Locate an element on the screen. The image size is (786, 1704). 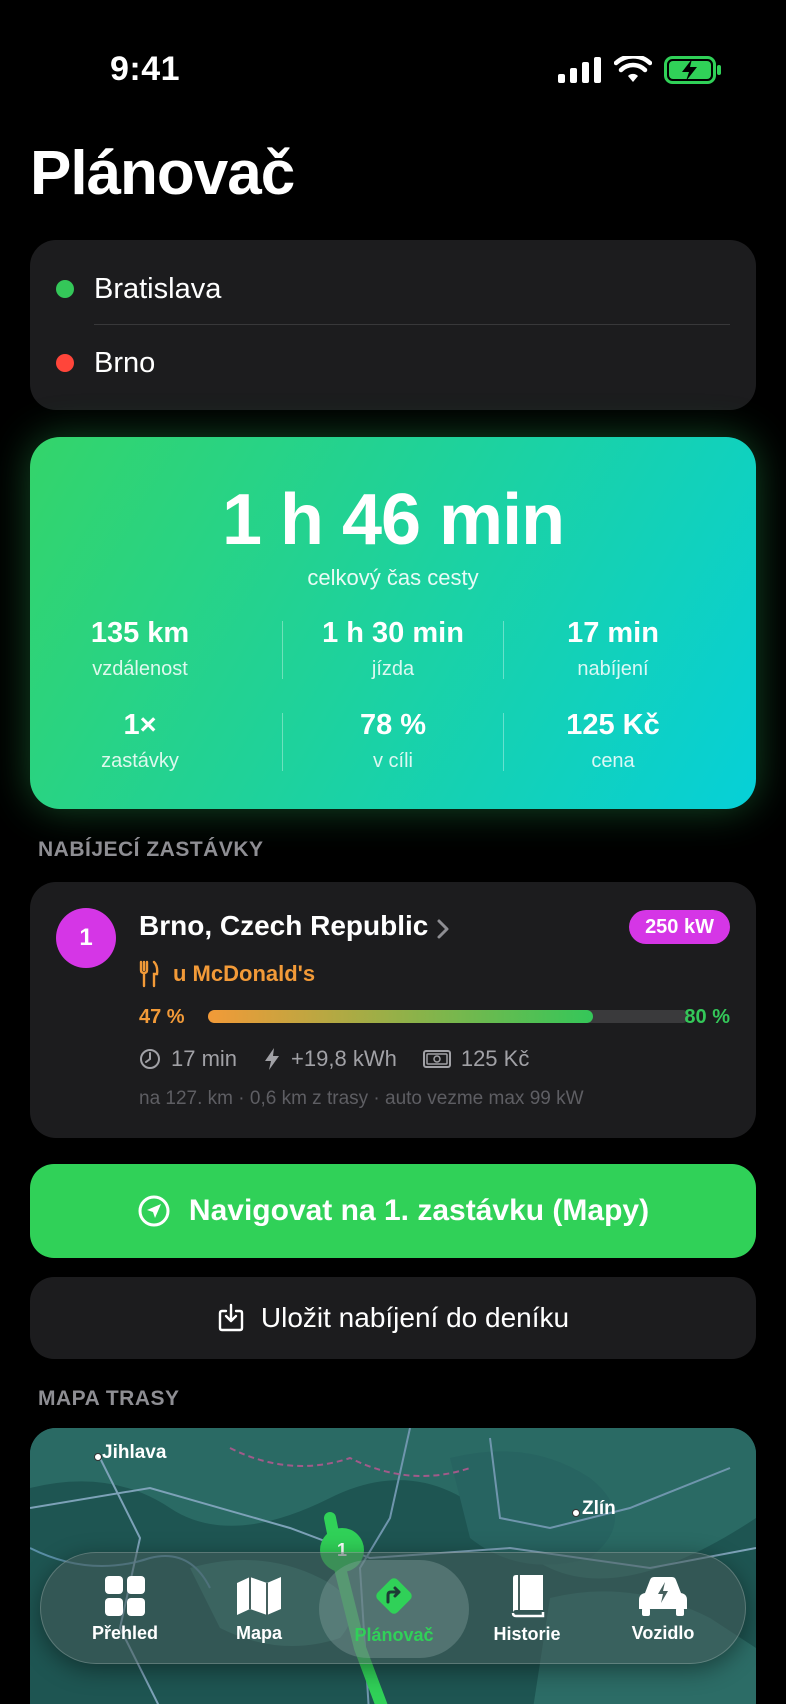
stat-cost: 125 Kč cena is located at coordinates (613, 741).